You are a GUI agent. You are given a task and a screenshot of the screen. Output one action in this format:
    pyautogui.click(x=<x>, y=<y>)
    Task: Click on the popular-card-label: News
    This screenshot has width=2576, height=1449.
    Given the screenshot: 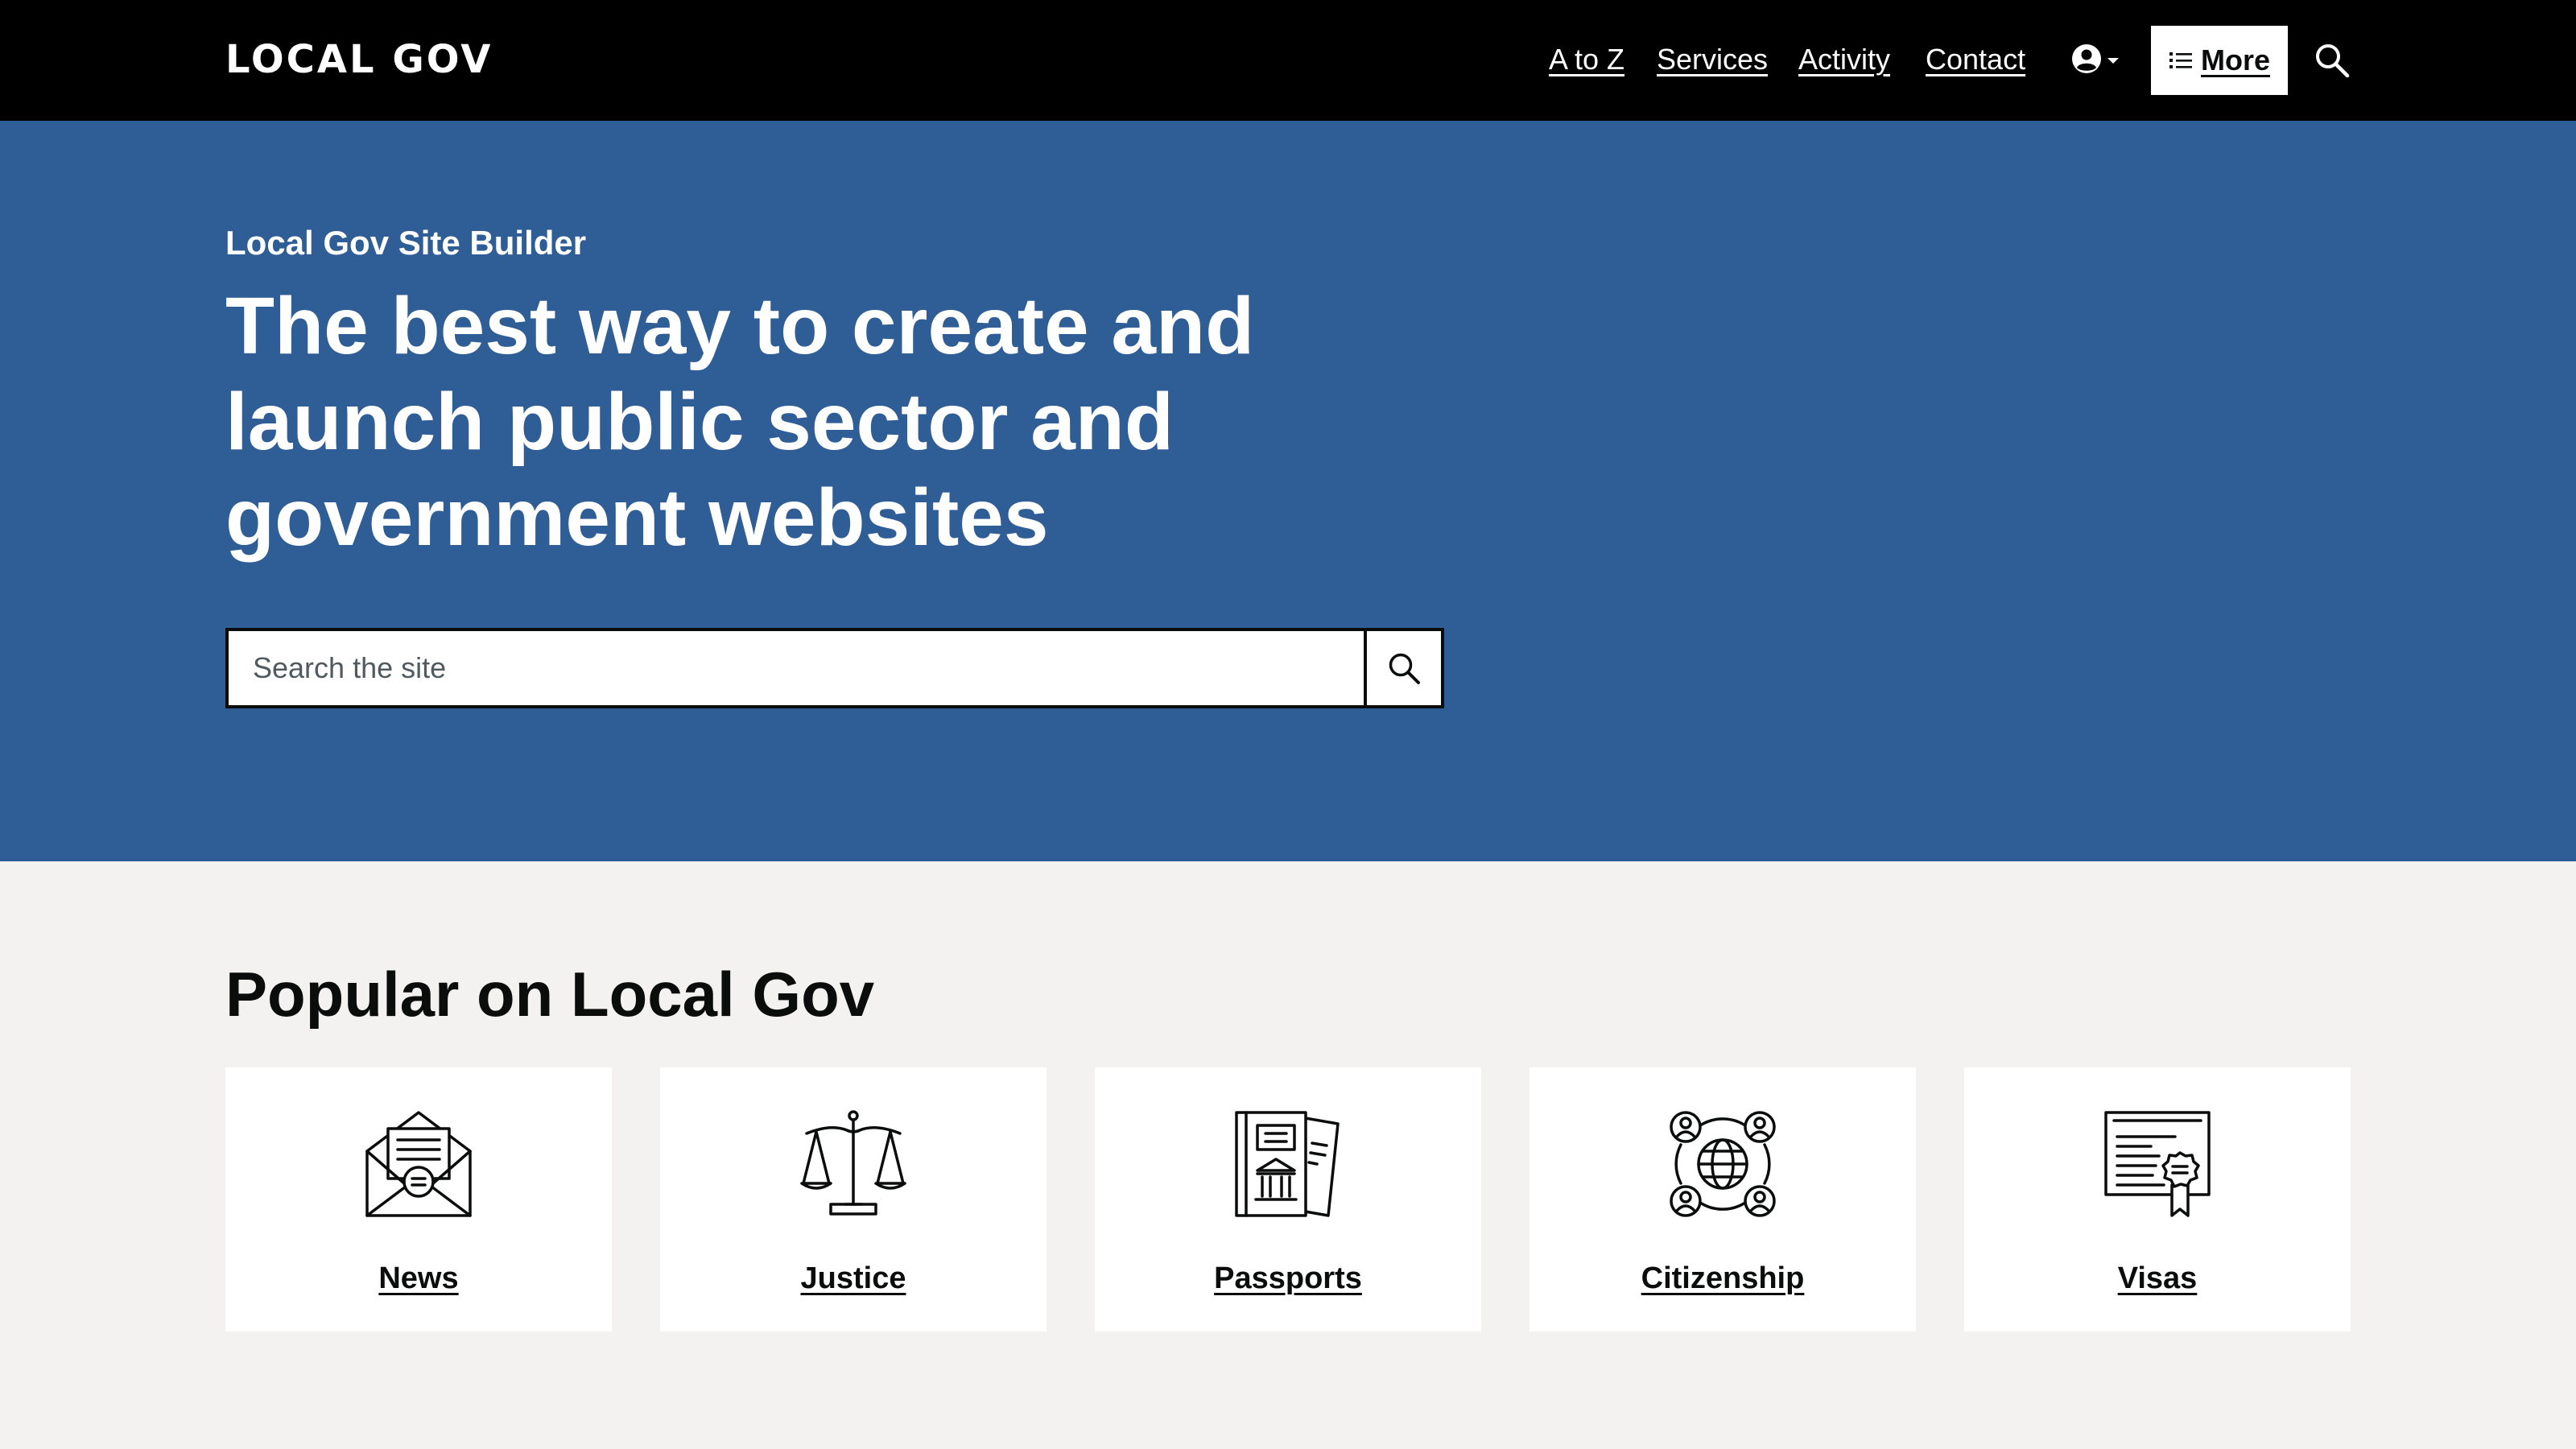 What is the action you would take?
    pyautogui.click(x=418, y=1278)
    